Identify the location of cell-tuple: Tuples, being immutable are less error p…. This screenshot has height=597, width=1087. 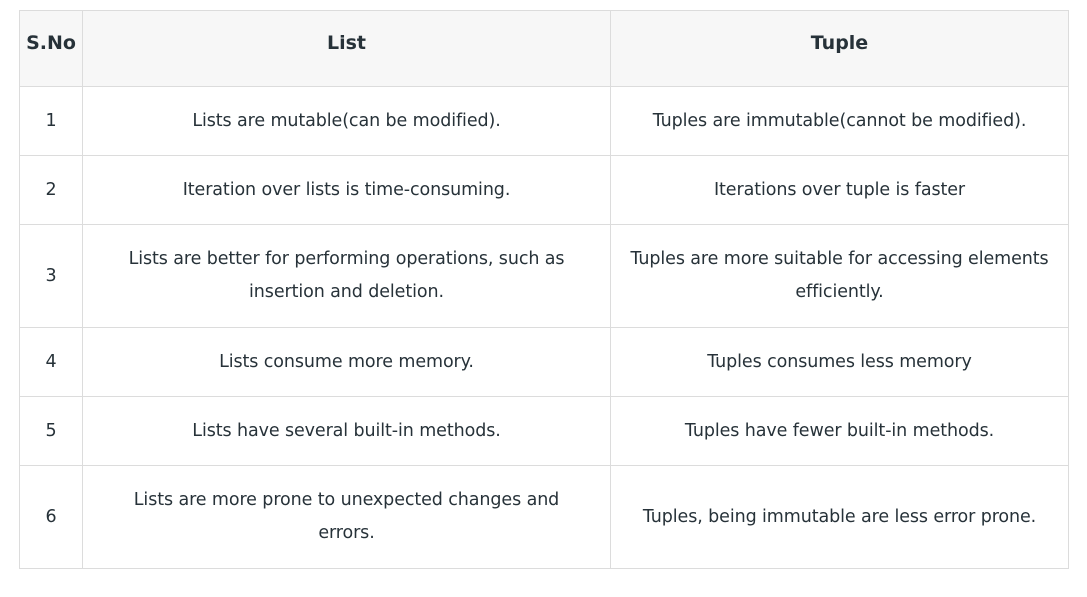
(839, 517).